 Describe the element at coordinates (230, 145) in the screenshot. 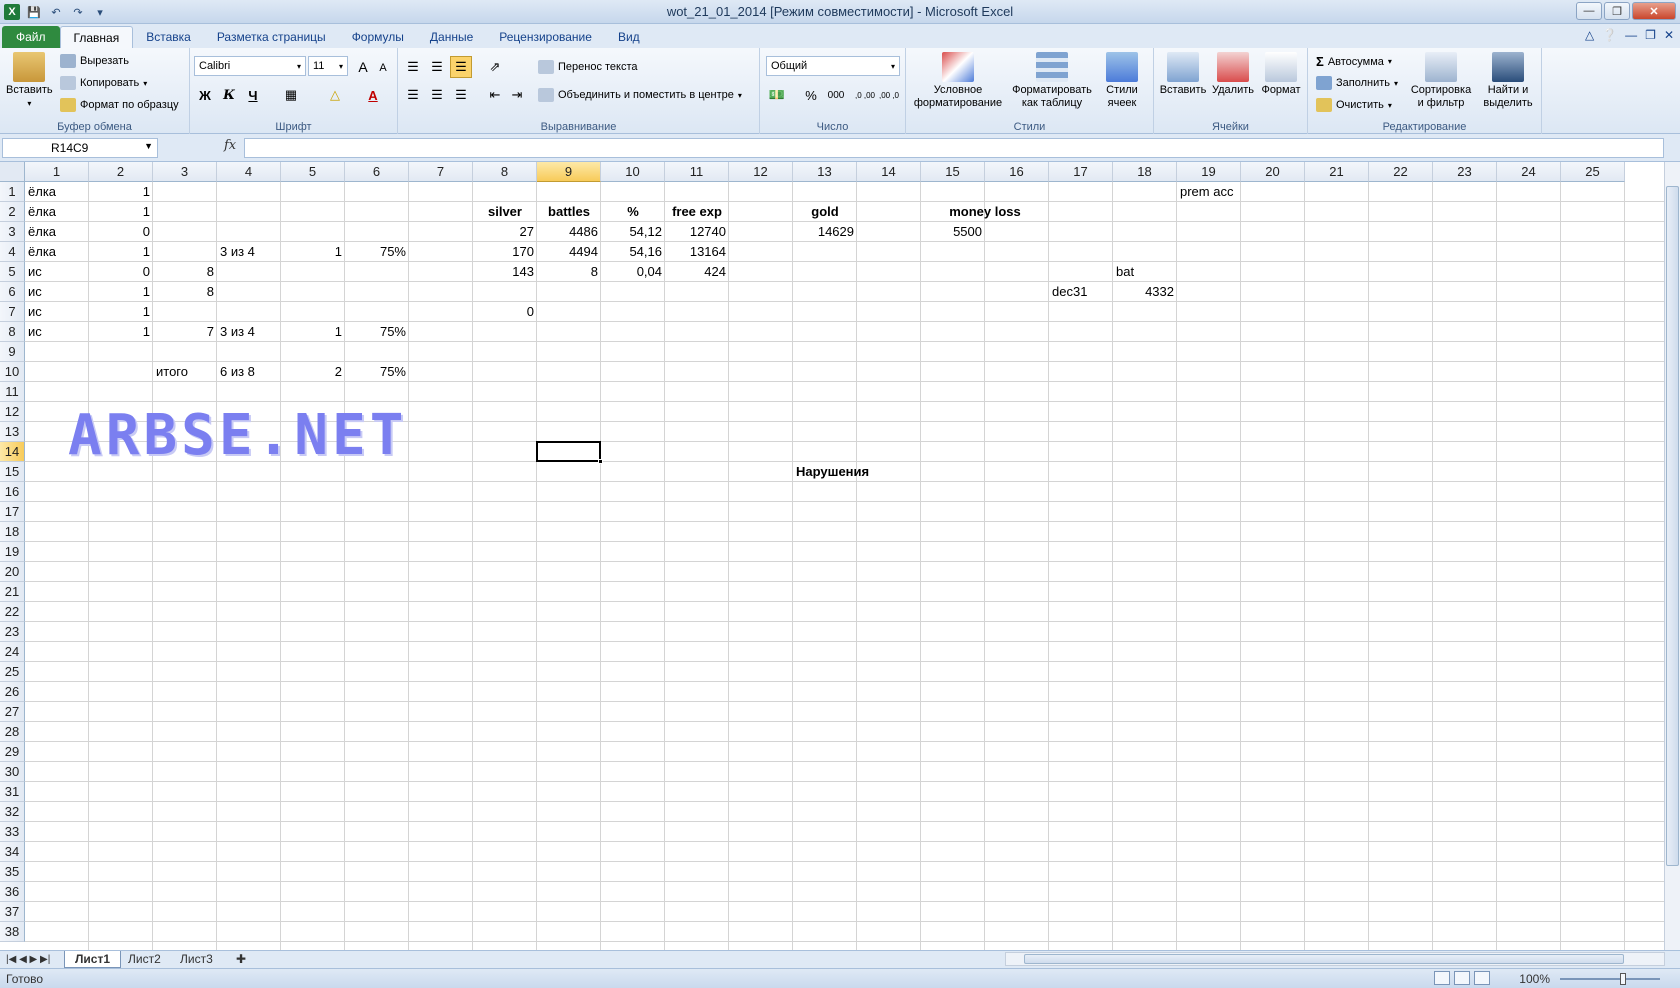

I see `insert-function-button: fx` at that location.